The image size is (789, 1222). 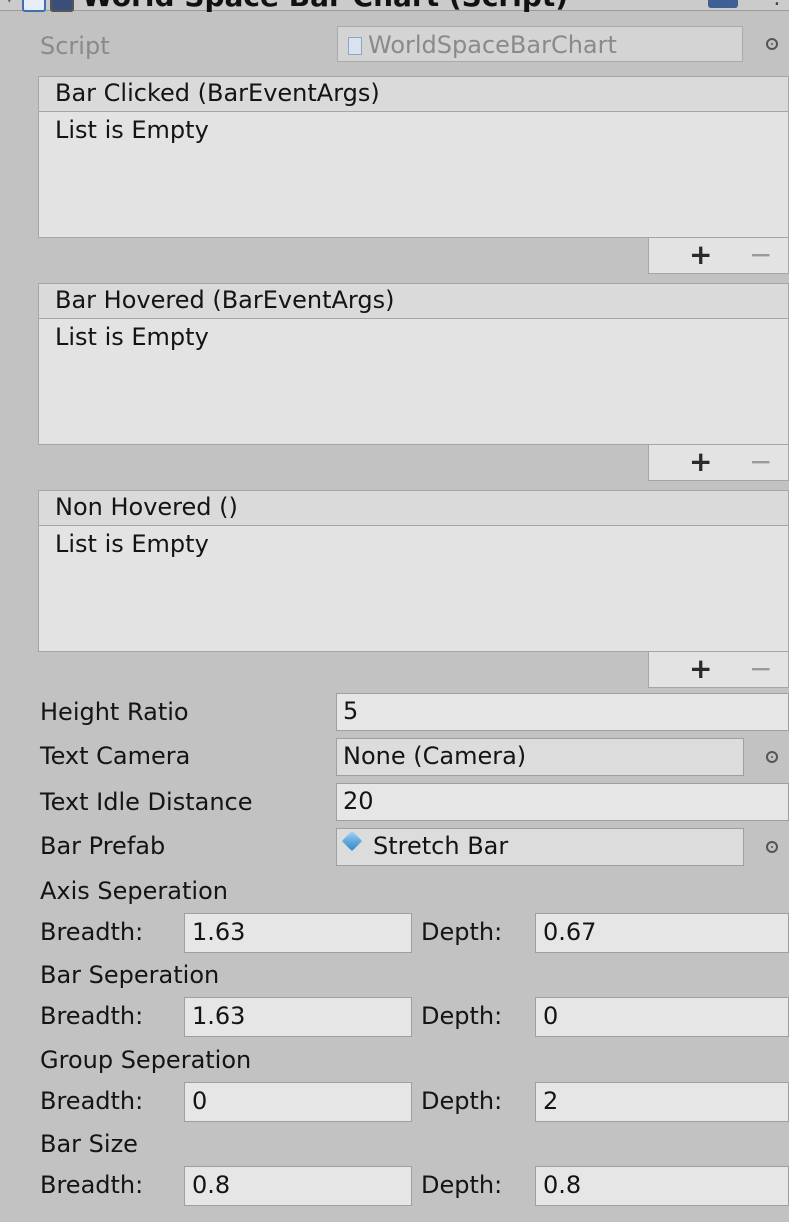 What do you see at coordinates (413, 508) in the screenshot?
I see `event-header: Non Hovered ()` at bounding box center [413, 508].